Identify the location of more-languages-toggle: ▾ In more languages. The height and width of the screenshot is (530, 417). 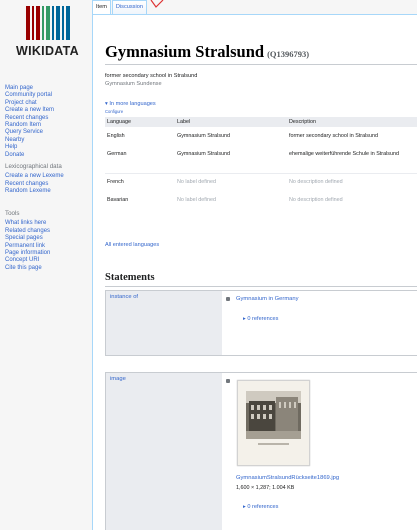
(130, 104).